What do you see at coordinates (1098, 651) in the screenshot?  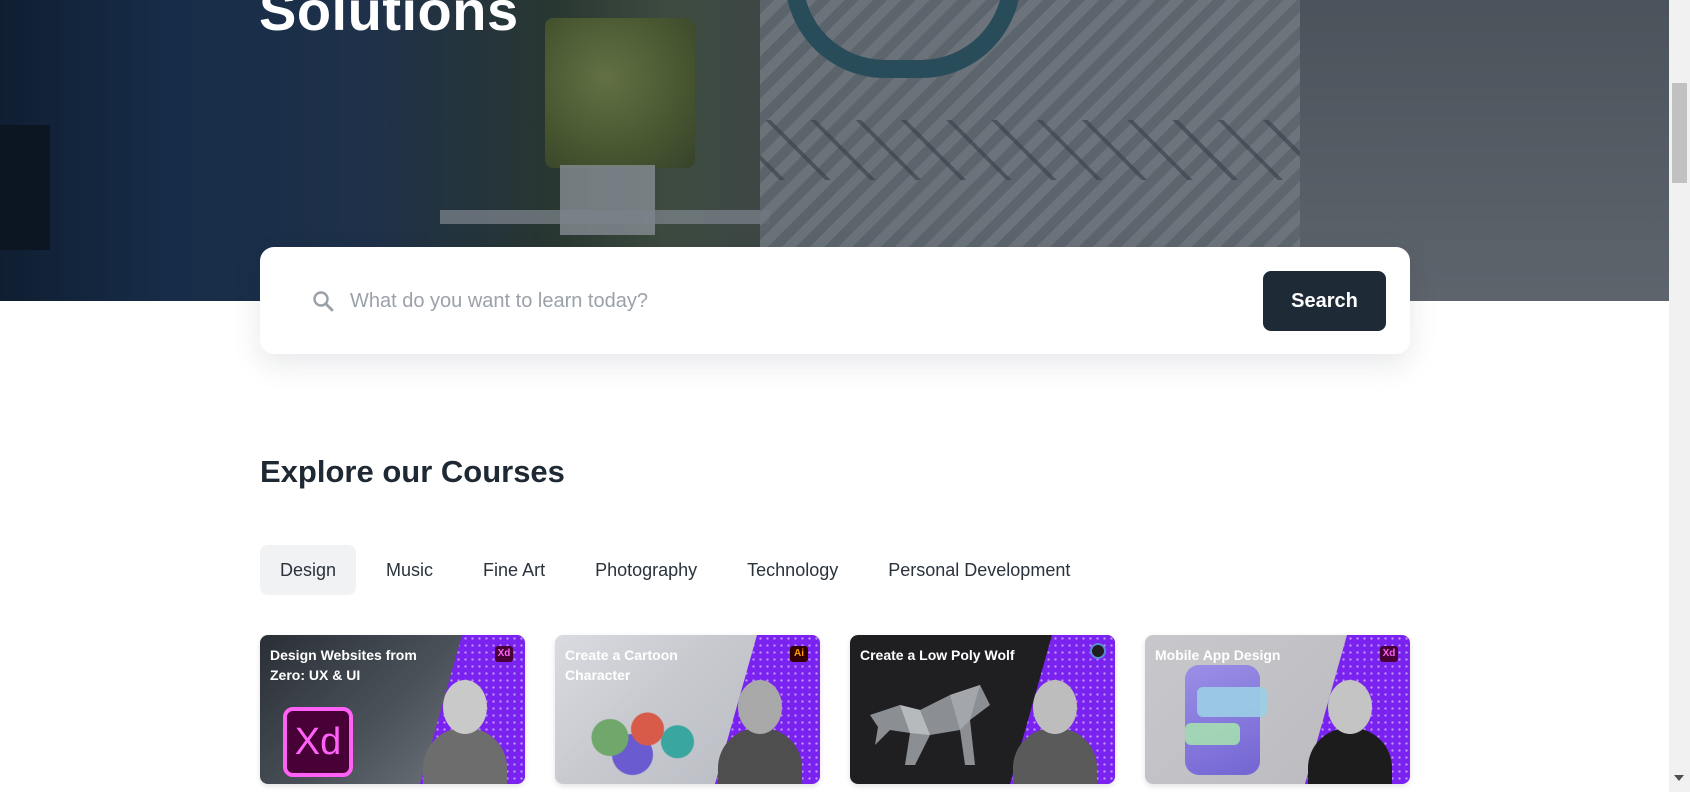 I see `blender-icon` at bounding box center [1098, 651].